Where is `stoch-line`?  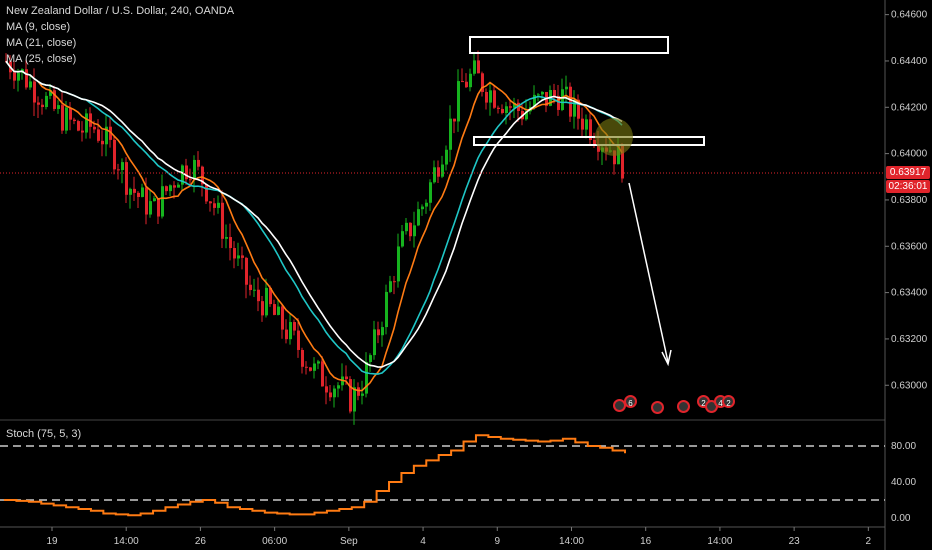
stoch-line is located at coordinates (315, 475).